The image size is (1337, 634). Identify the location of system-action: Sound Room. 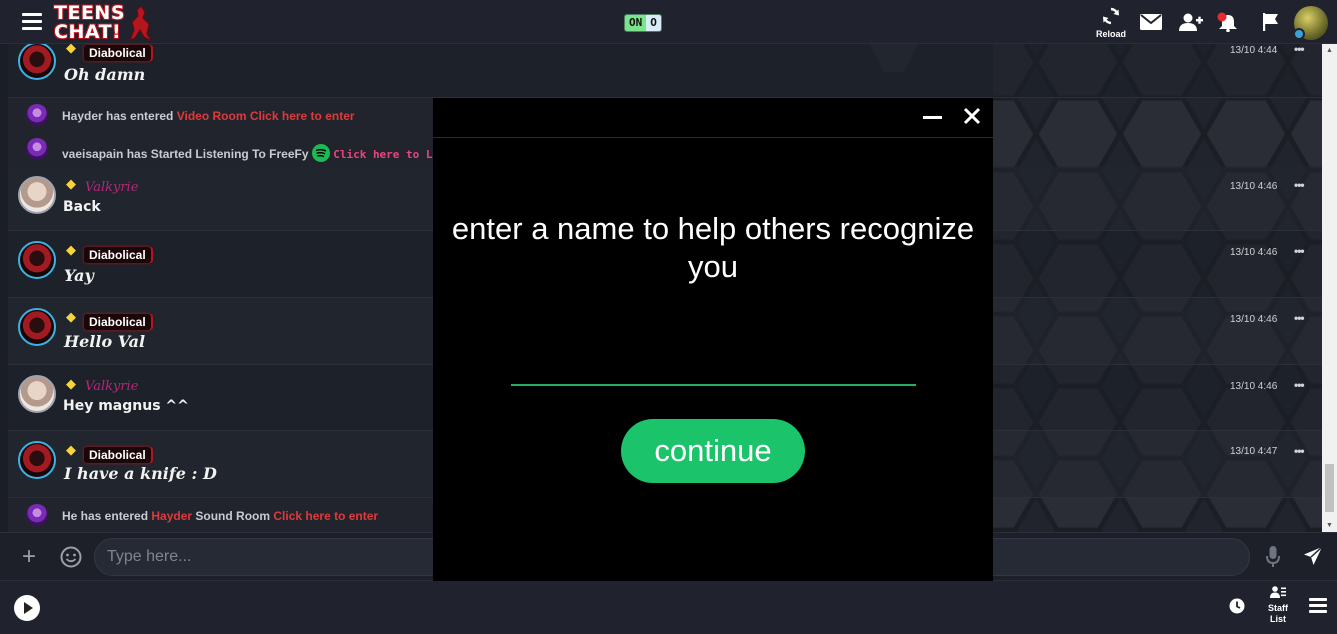
(233, 516).